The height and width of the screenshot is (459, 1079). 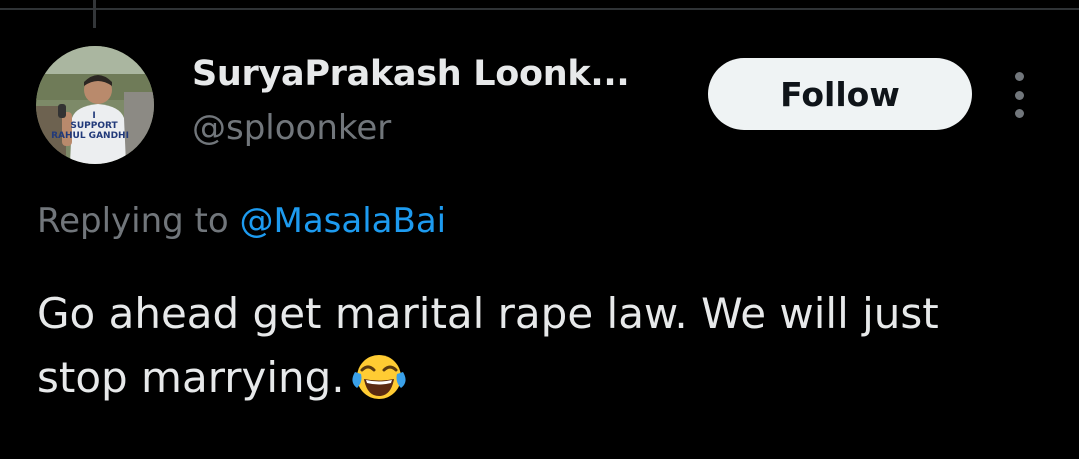 What do you see at coordinates (93, 116) in the screenshot?
I see `avatar-caption-line-1: I` at bounding box center [93, 116].